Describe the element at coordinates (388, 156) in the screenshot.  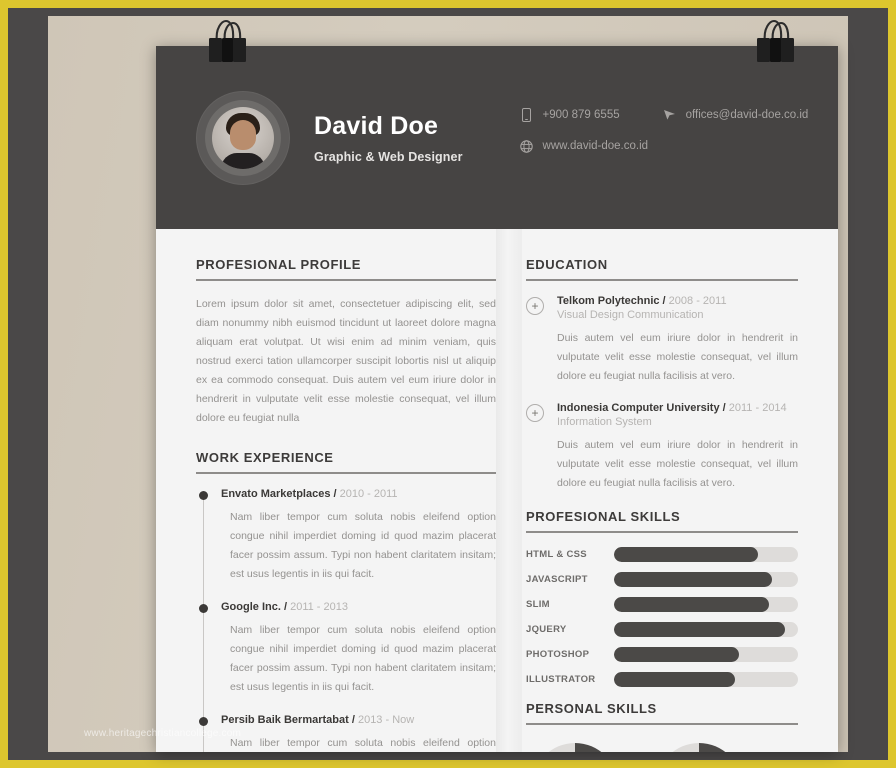
I see `job-title: Graphic & Web Designer` at that location.